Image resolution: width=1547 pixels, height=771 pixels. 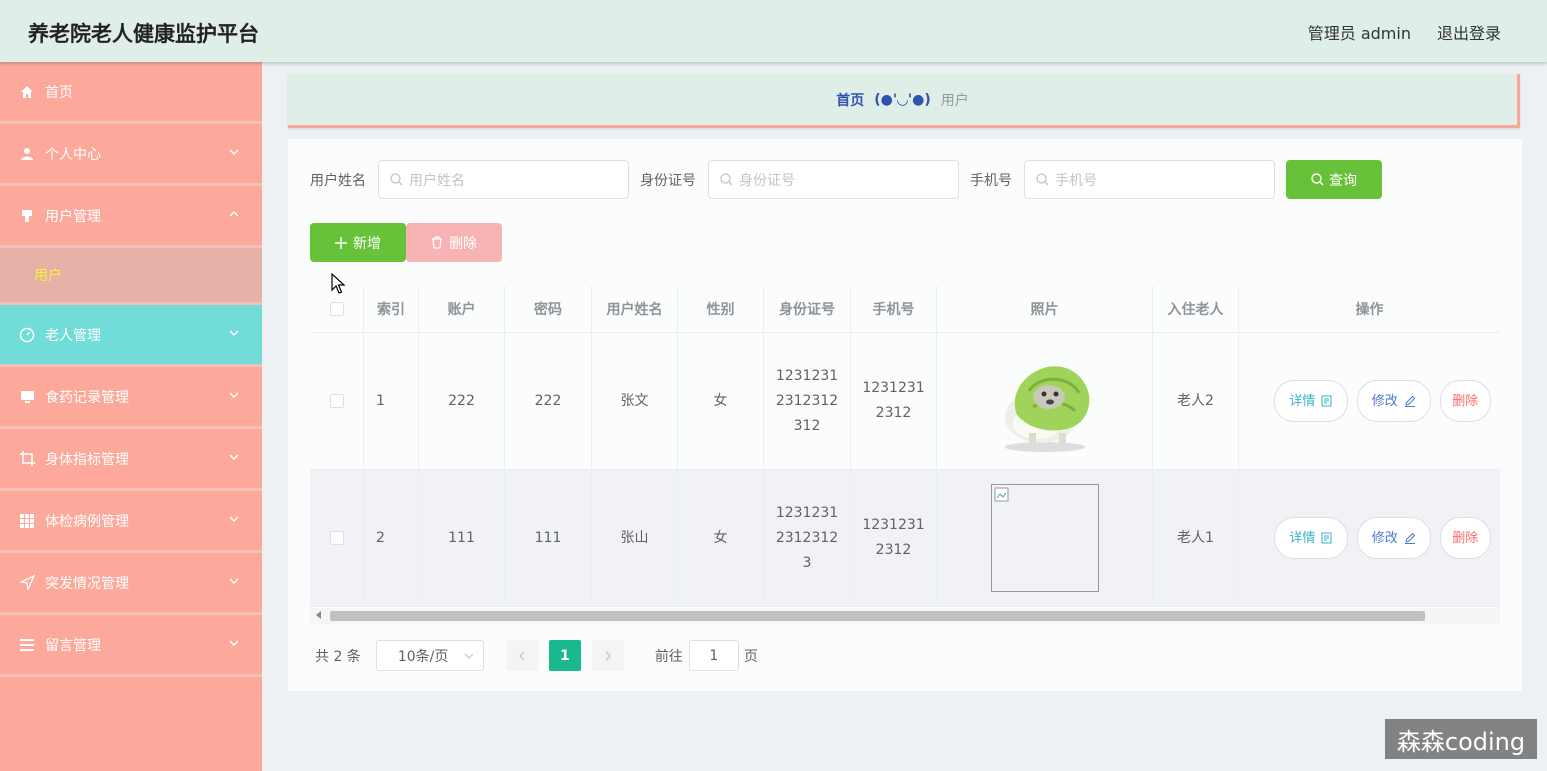 What do you see at coordinates (423, 656) in the screenshot?
I see `page-size-value: 10条/页` at bounding box center [423, 656].